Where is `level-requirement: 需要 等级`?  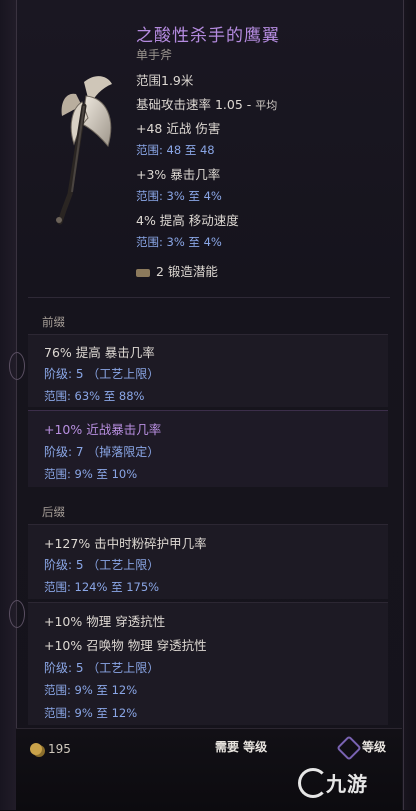 level-requirement: 需要 等级 is located at coordinates (241, 747).